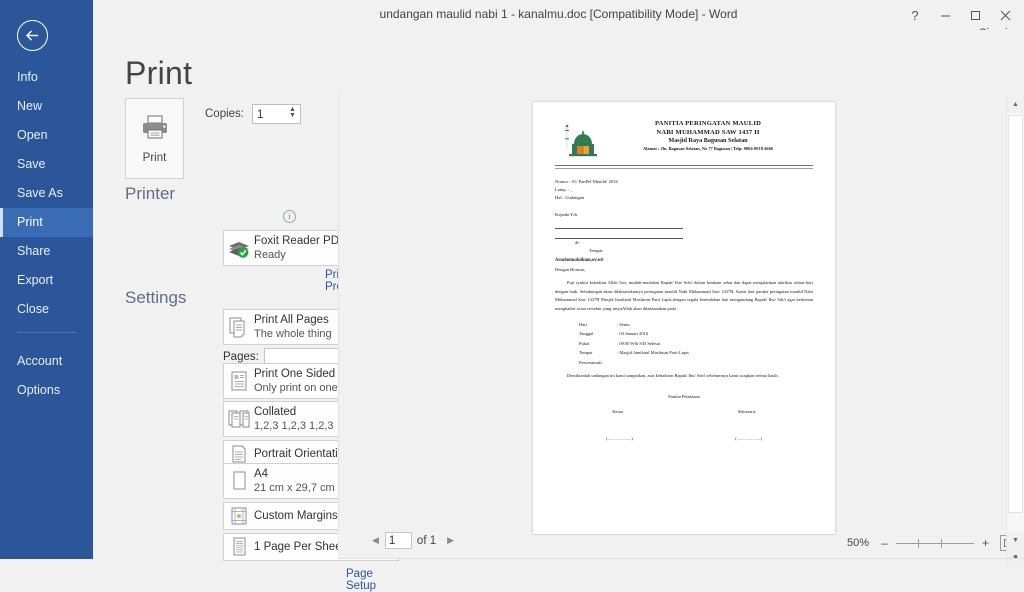  What do you see at coordinates (584, 343) in the screenshot?
I see `detail-key: Pukul` at bounding box center [584, 343].